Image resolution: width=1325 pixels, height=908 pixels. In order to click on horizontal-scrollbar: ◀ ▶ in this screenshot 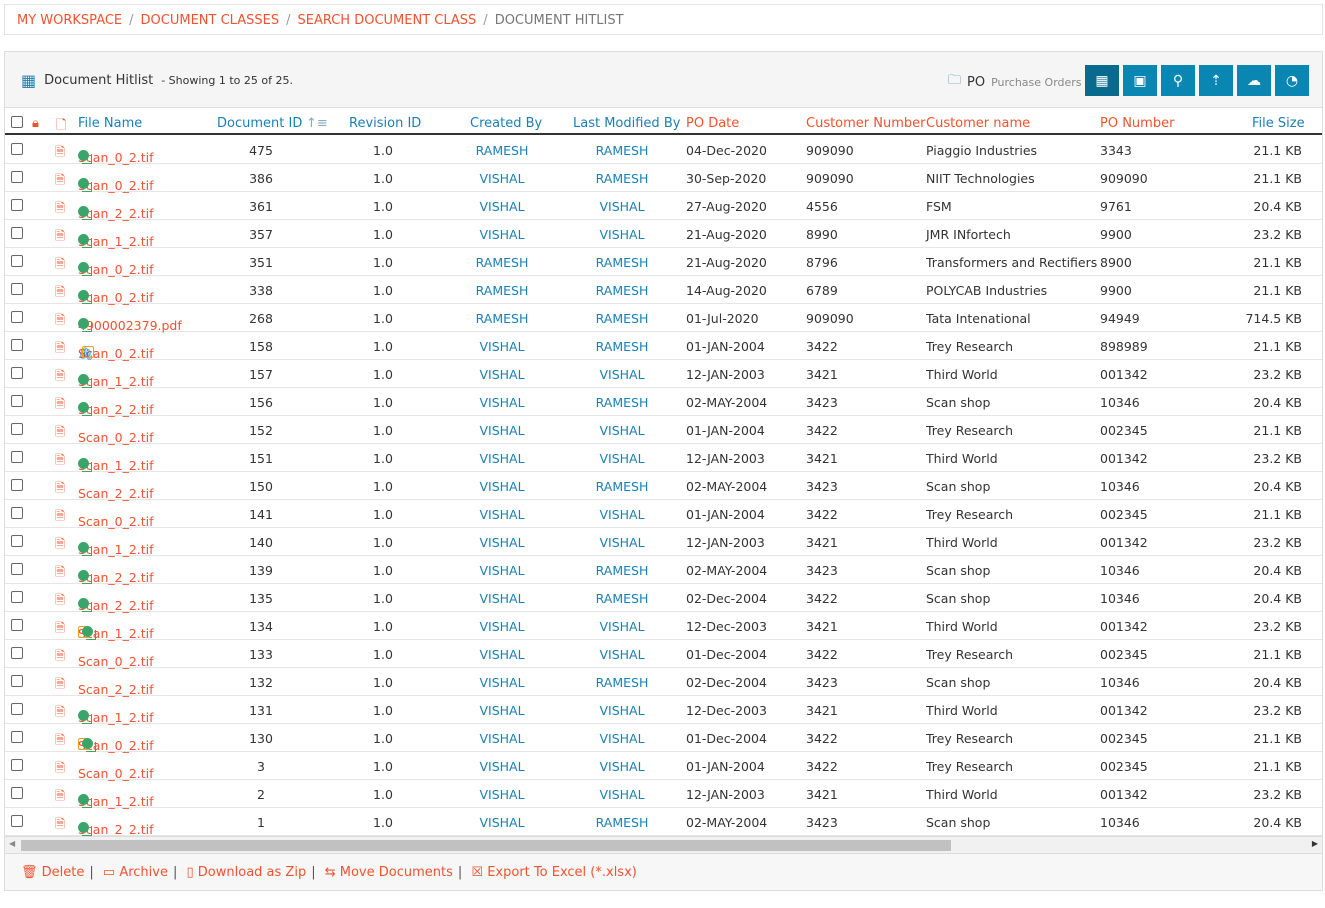, I will do `click(663, 844)`.